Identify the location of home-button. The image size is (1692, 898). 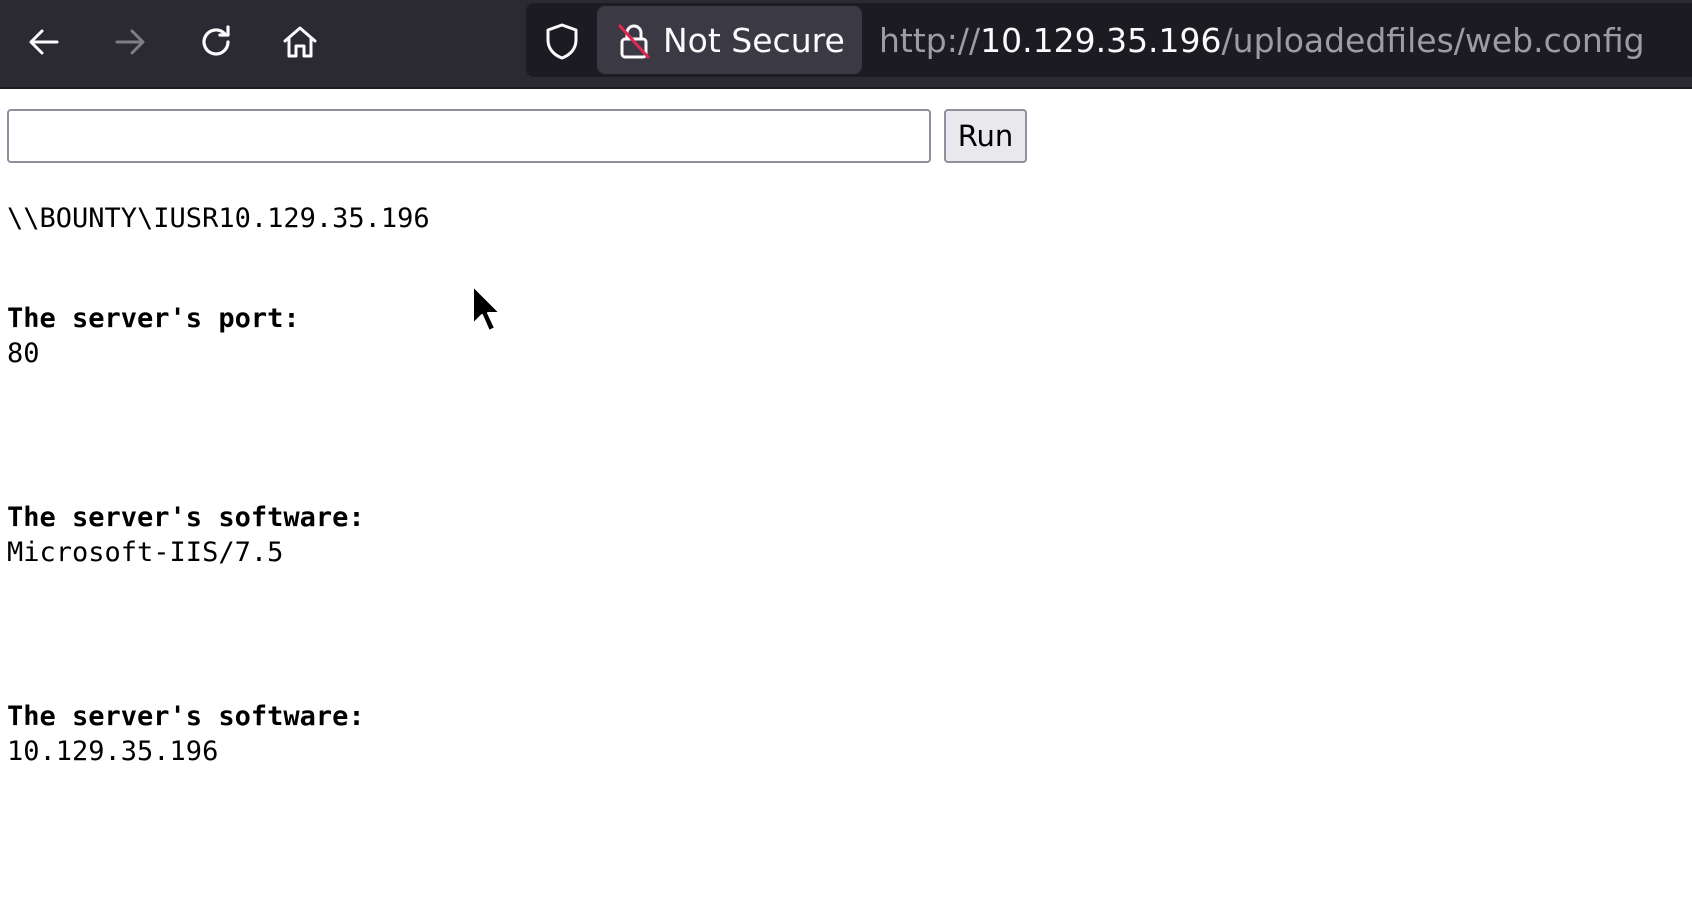
(300, 42).